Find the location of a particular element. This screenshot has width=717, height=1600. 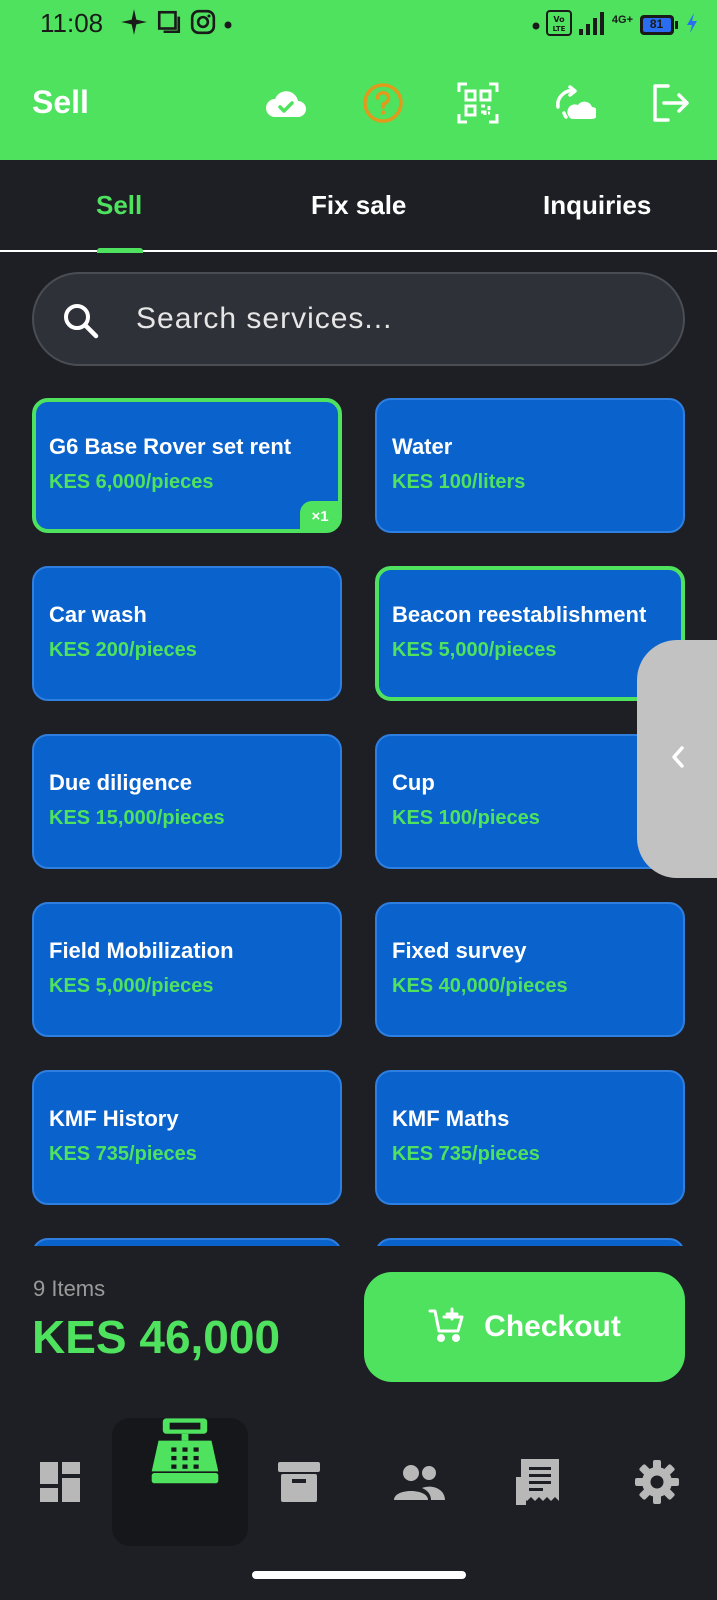

instagram-icon is located at coordinates (203, 24).